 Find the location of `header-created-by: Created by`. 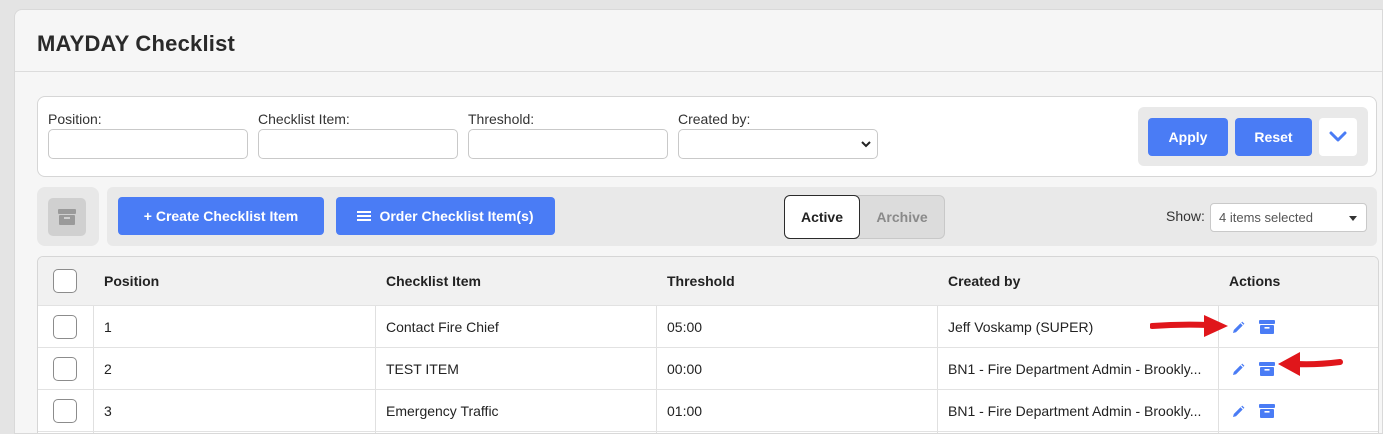

header-created-by: Created by is located at coordinates (984, 281).